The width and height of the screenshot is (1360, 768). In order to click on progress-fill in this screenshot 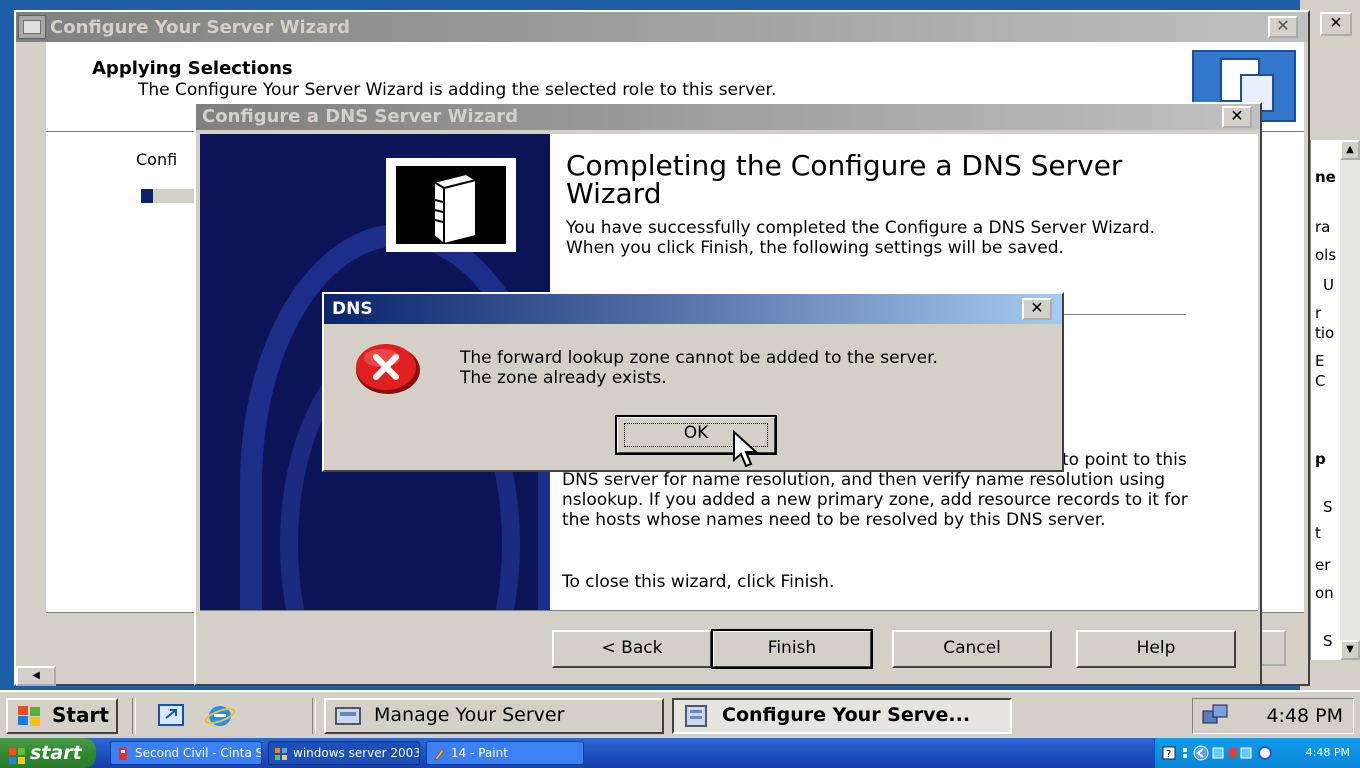, I will do `click(147, 196)`.